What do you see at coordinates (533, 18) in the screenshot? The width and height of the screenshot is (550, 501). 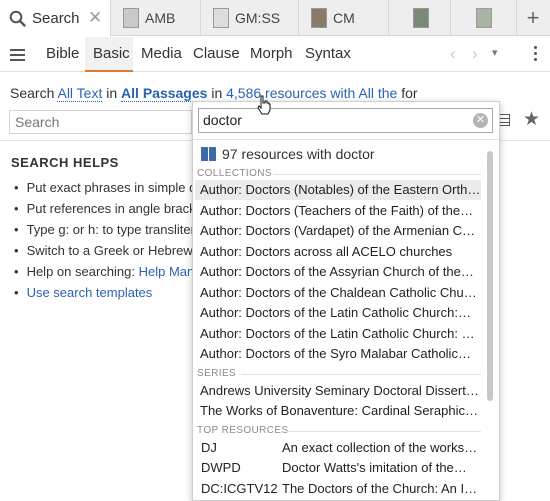 I see `new-tab-button: +` at bounding box center [533, 18].